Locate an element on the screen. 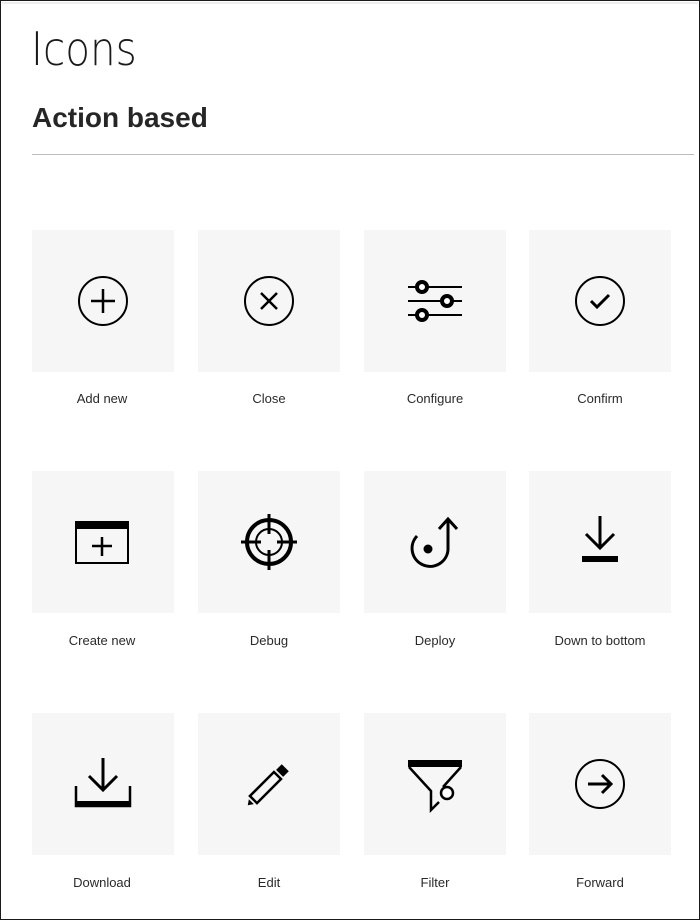 The width and height of the screenshot is (700, 920). icon-tile-add-new is located at coordinates (103, 301).